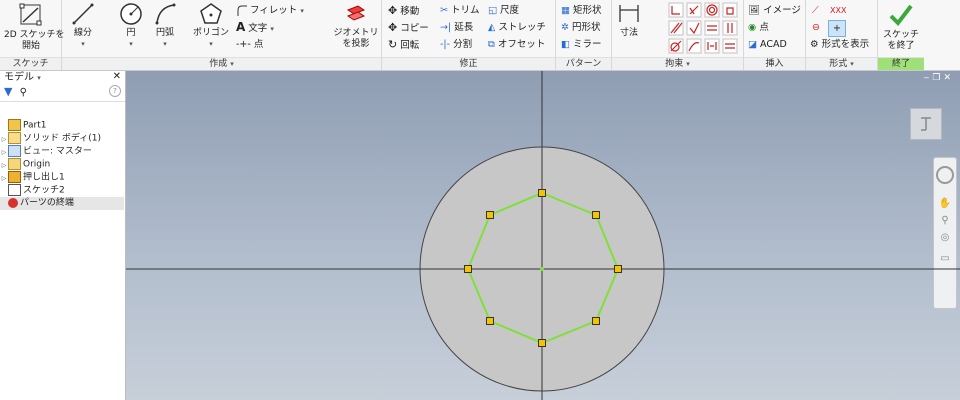 The height and width of the screenshot is (400, 960). I want to click on project-geometry-button: ジオメトリ を投影, so click(356, 26).